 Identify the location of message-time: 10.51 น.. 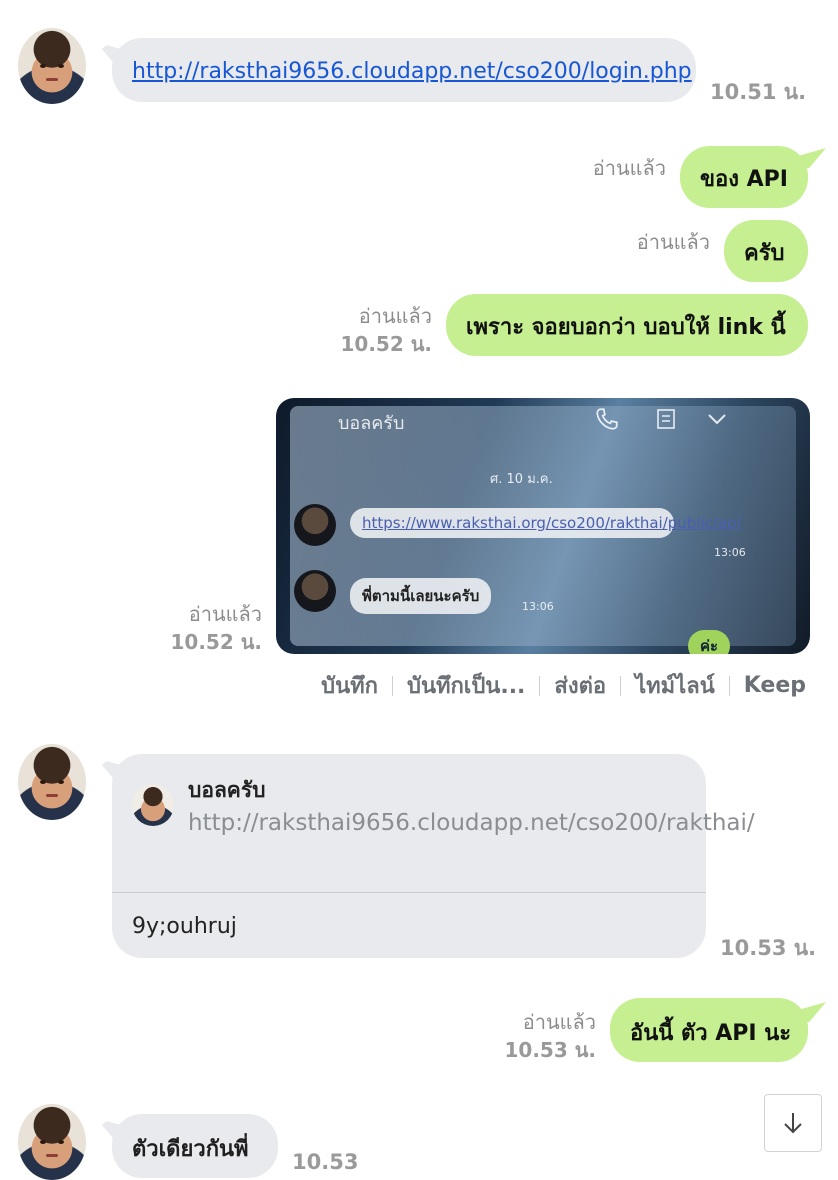
(758, 92).